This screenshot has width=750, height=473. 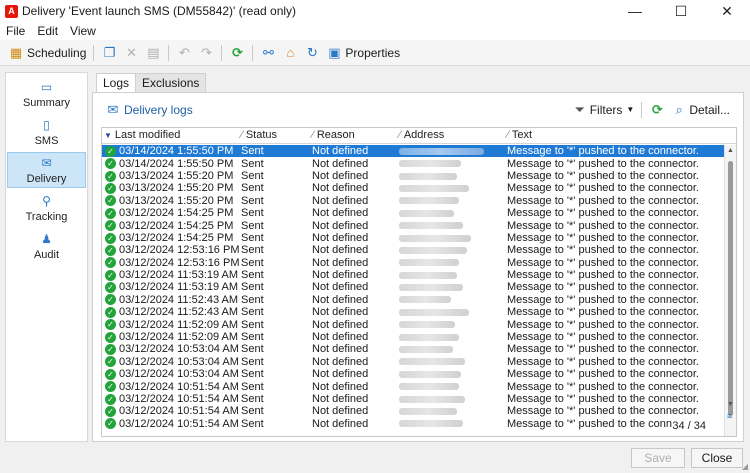 What do you see at coordinates (730, 404) in the screenshot?
I see `scroll-down-icon: ▼` at bounding box center [730, 404].